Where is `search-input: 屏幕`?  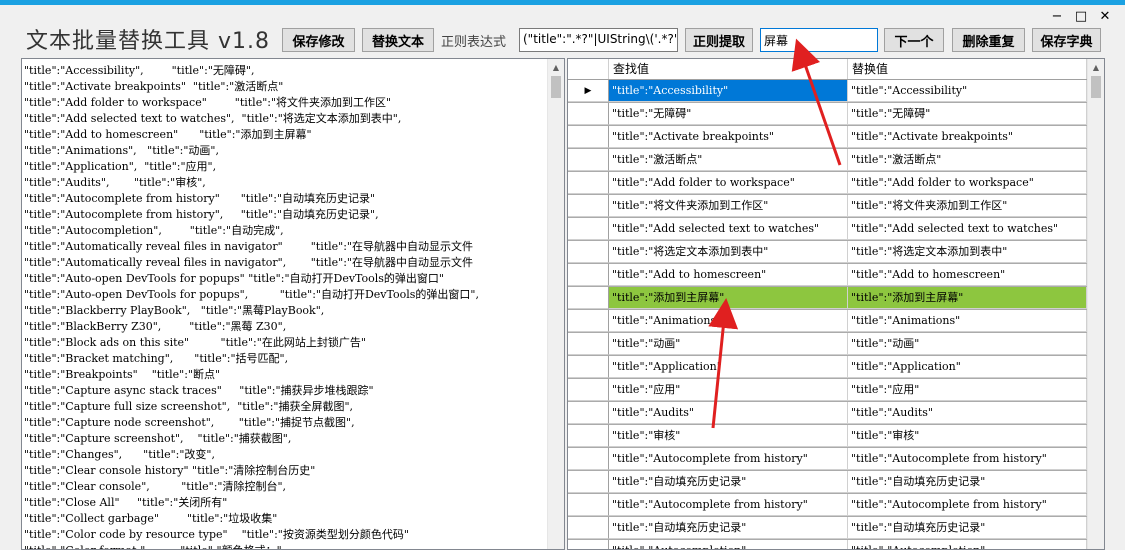 search-input: 屏幕 is located at coordinates (819, 40).